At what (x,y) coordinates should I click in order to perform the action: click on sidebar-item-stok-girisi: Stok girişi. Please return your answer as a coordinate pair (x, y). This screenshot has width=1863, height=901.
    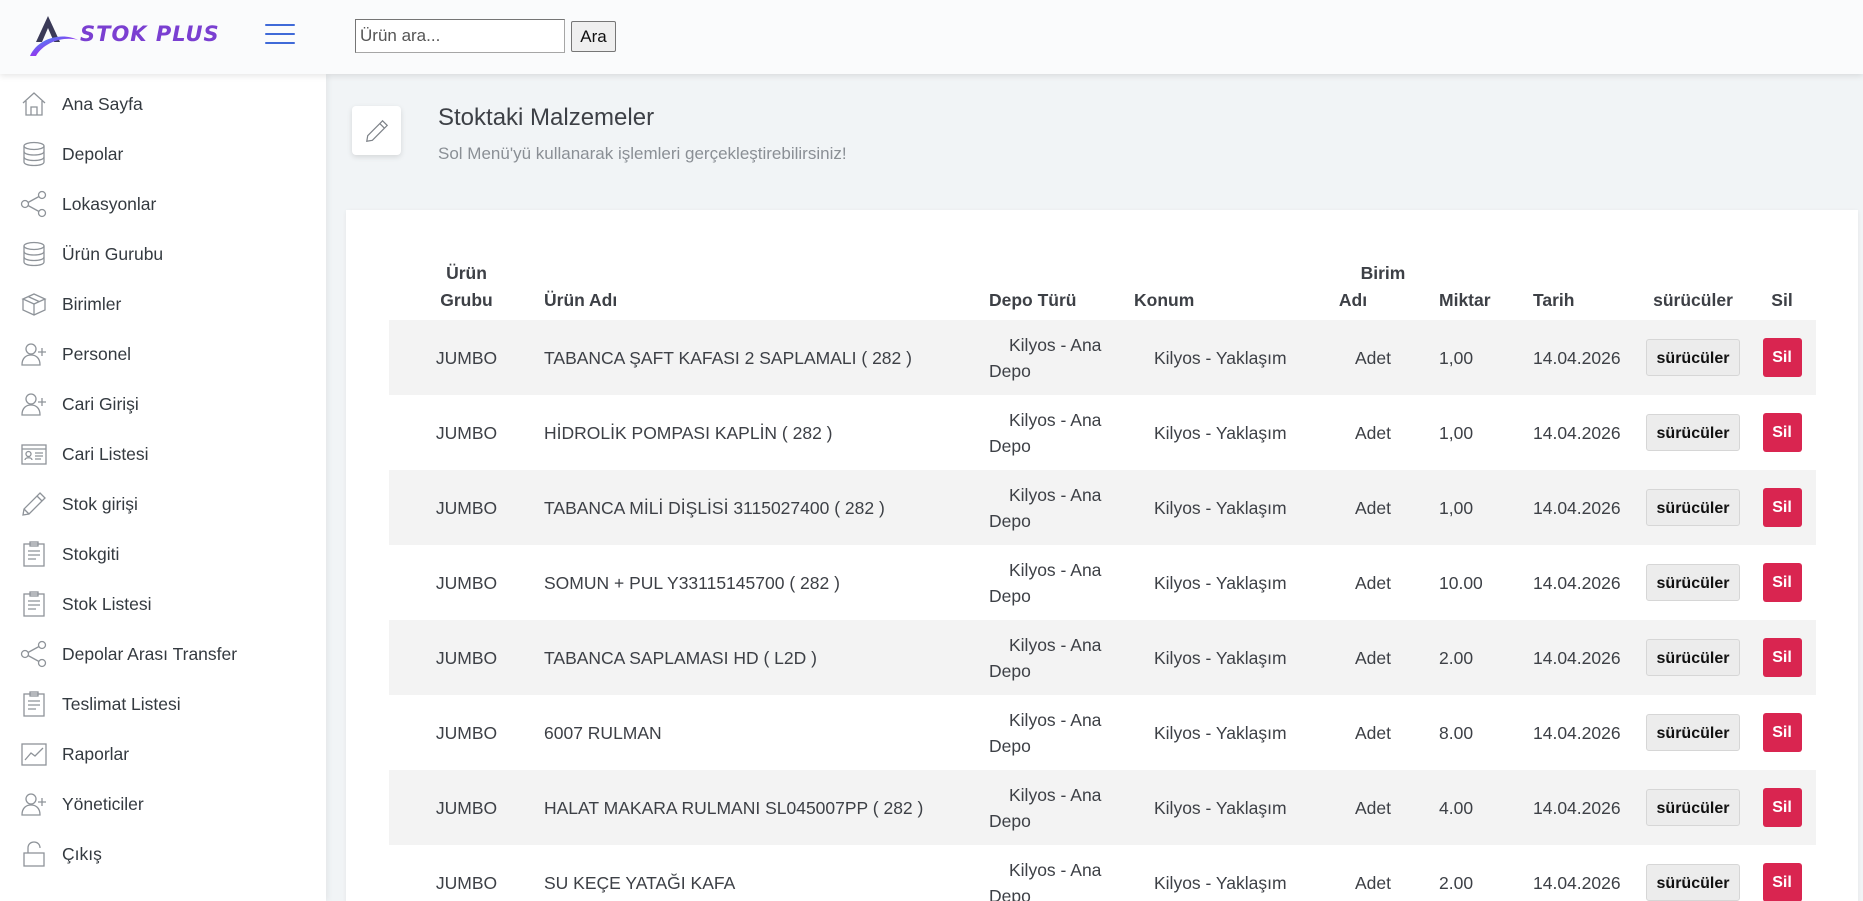
    Looking at the image, I should click on (163, 504).